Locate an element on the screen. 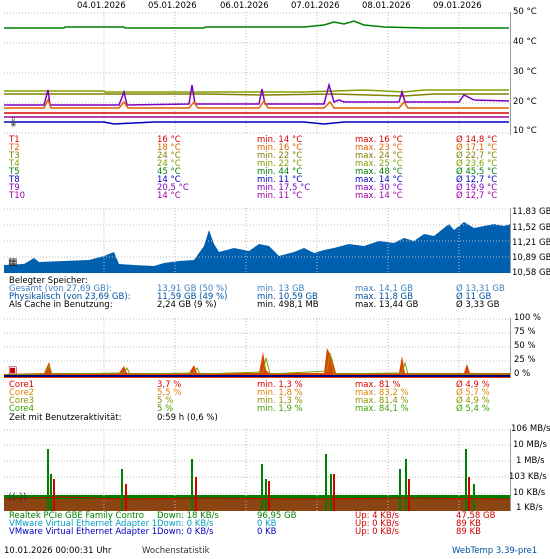  down-rate: Down: 0 KB/s is located at coordinates (185, 532).